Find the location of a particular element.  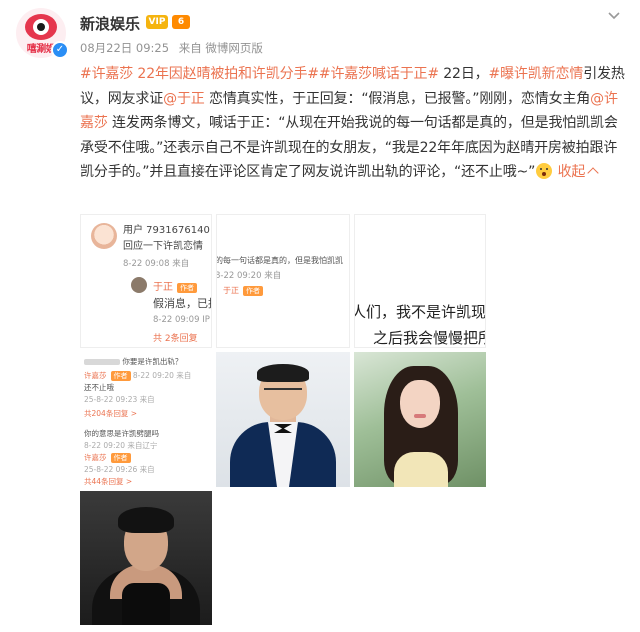

comment-text: 还不止哦 is located at coordinates (99, 387).